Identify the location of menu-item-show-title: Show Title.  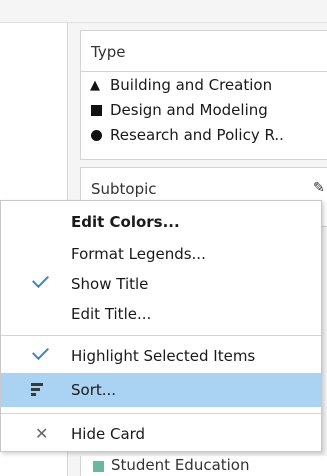
(161, 284).